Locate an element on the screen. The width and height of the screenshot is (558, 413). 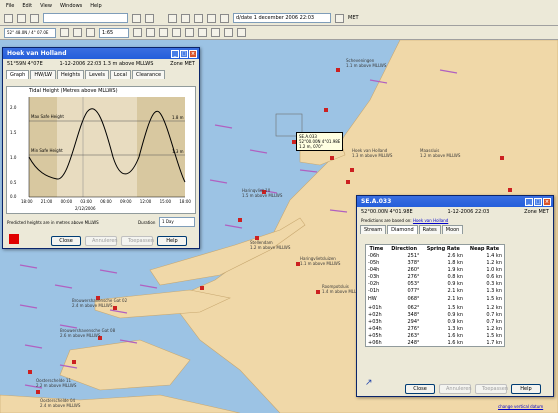
table-cell: -01h is located at coordinates (374, 290).